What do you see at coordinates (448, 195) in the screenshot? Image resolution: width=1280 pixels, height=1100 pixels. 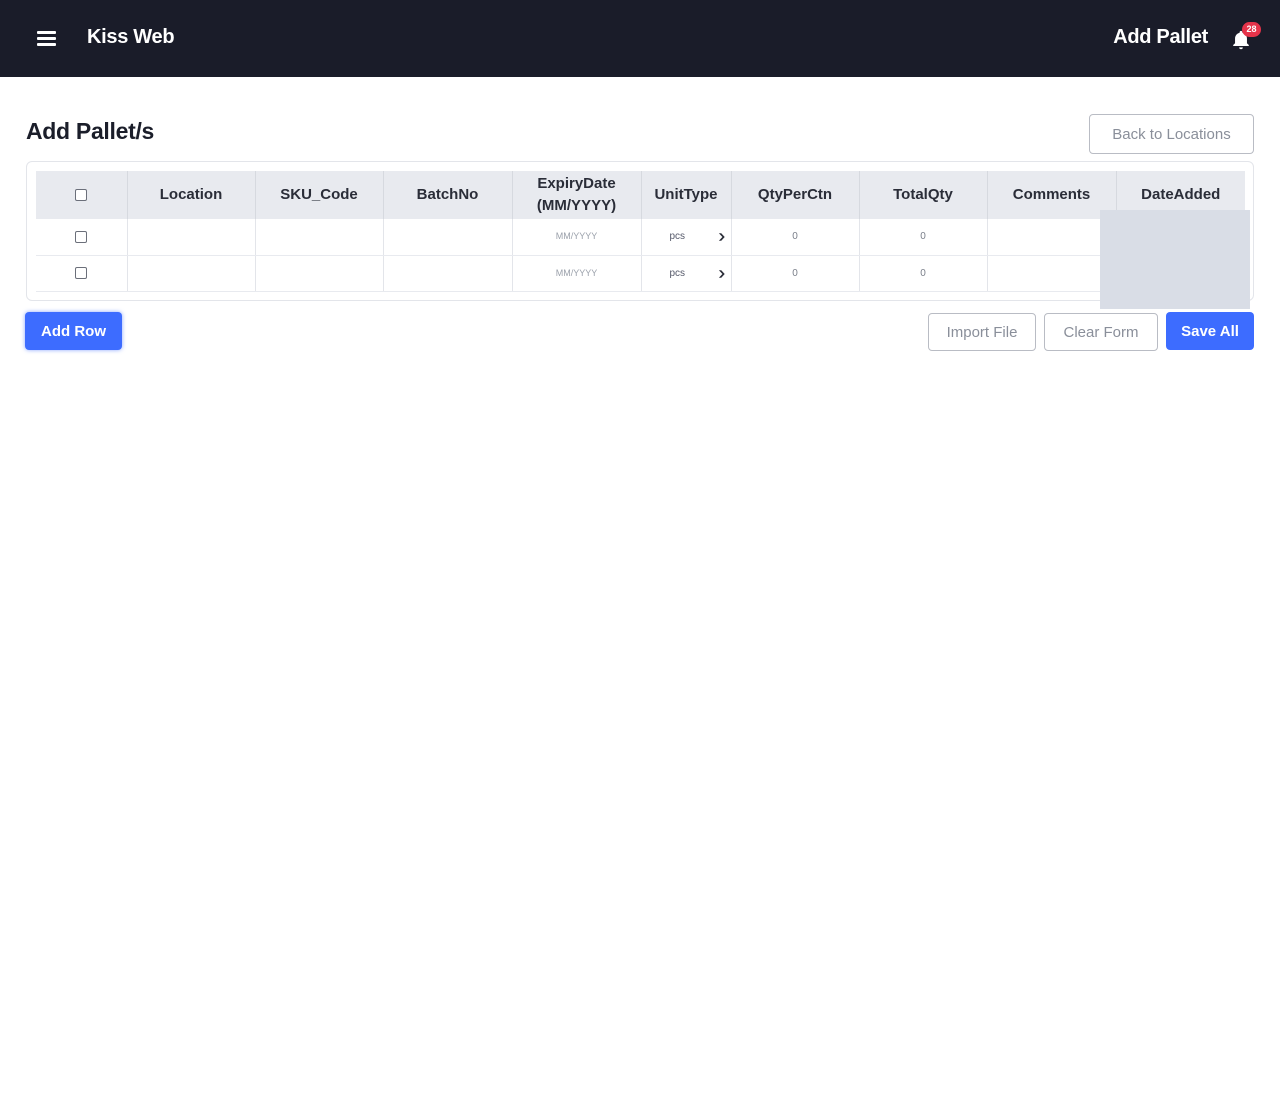 I see `column-header-batch-no: BatchNo` at bounding box center [448, 195].